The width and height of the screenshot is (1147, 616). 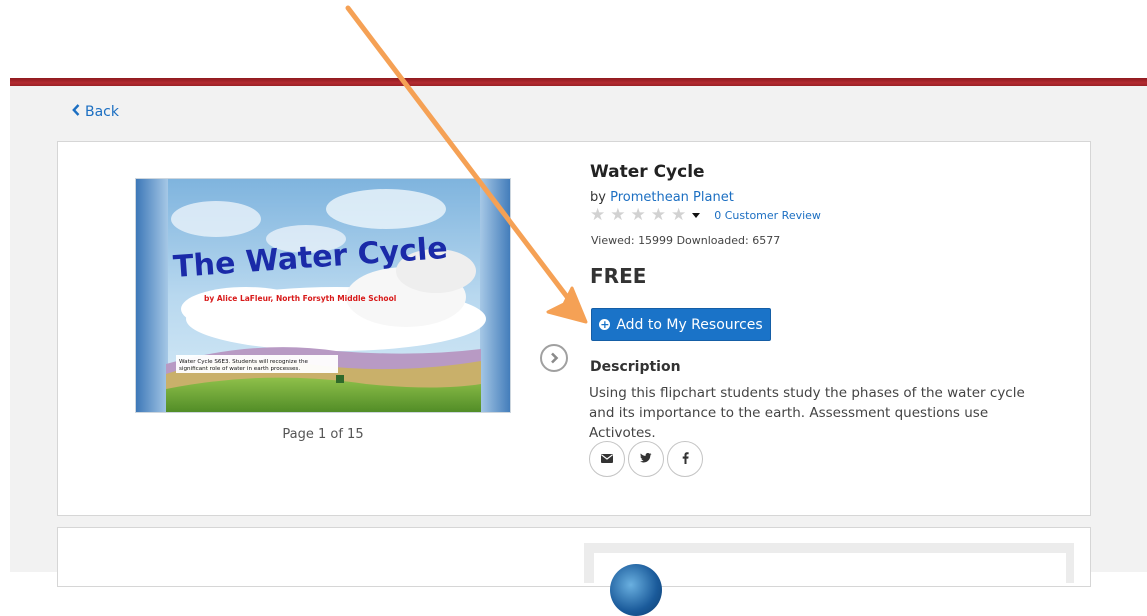 I want to click on add-to-my-resources-button: + Add to My Resources, so click(x=681, y=324).